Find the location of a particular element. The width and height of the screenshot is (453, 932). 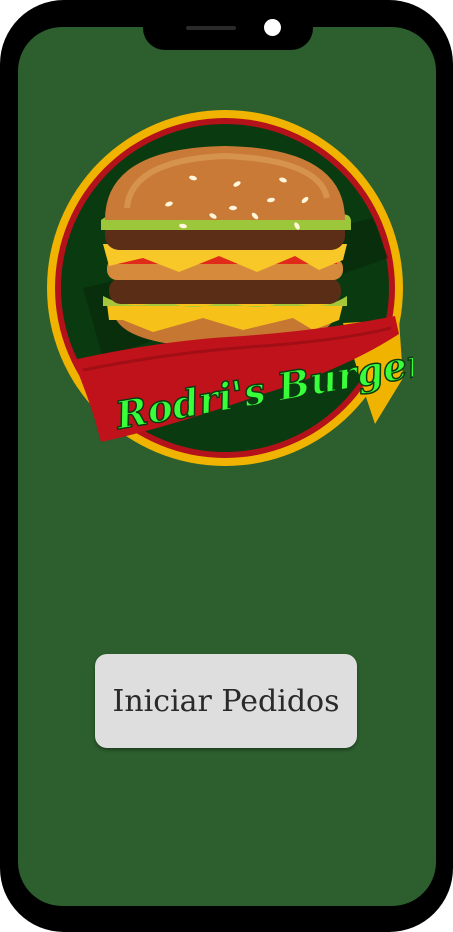

phone-notch is located at coordinates (228, 25).